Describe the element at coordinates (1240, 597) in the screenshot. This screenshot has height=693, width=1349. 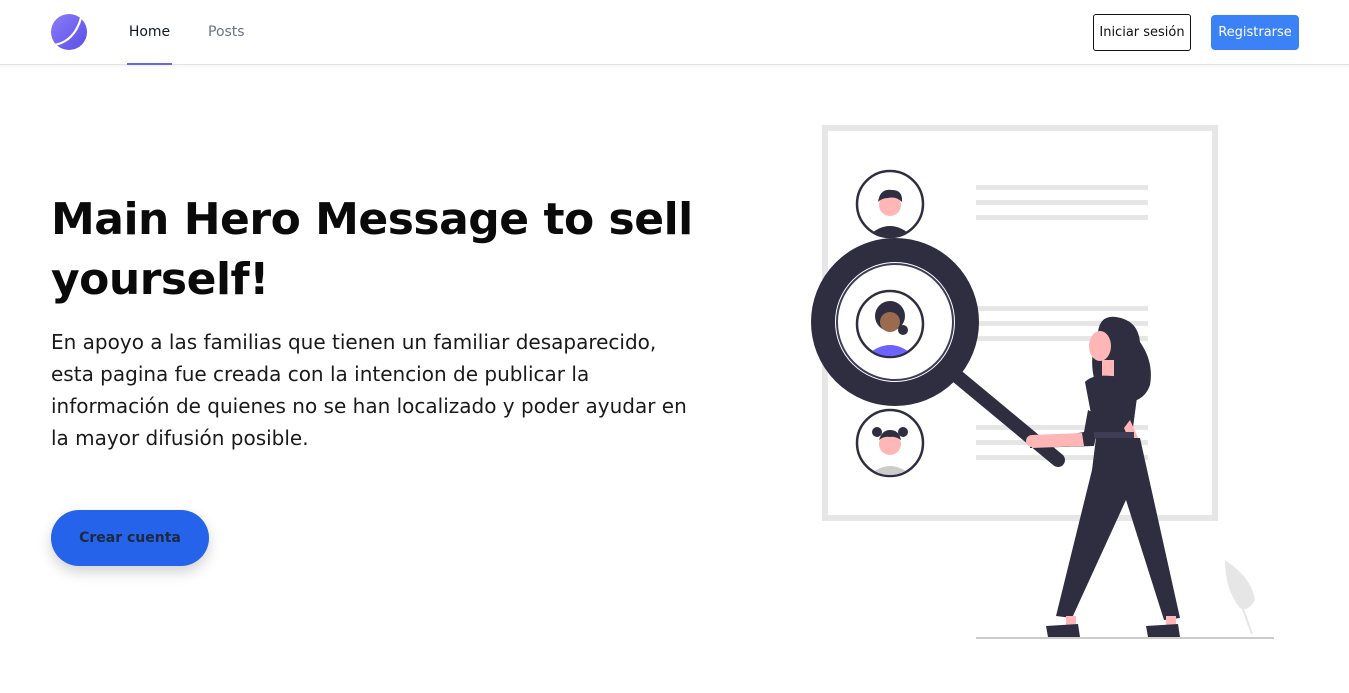
I see `leaf-icon` at that location.